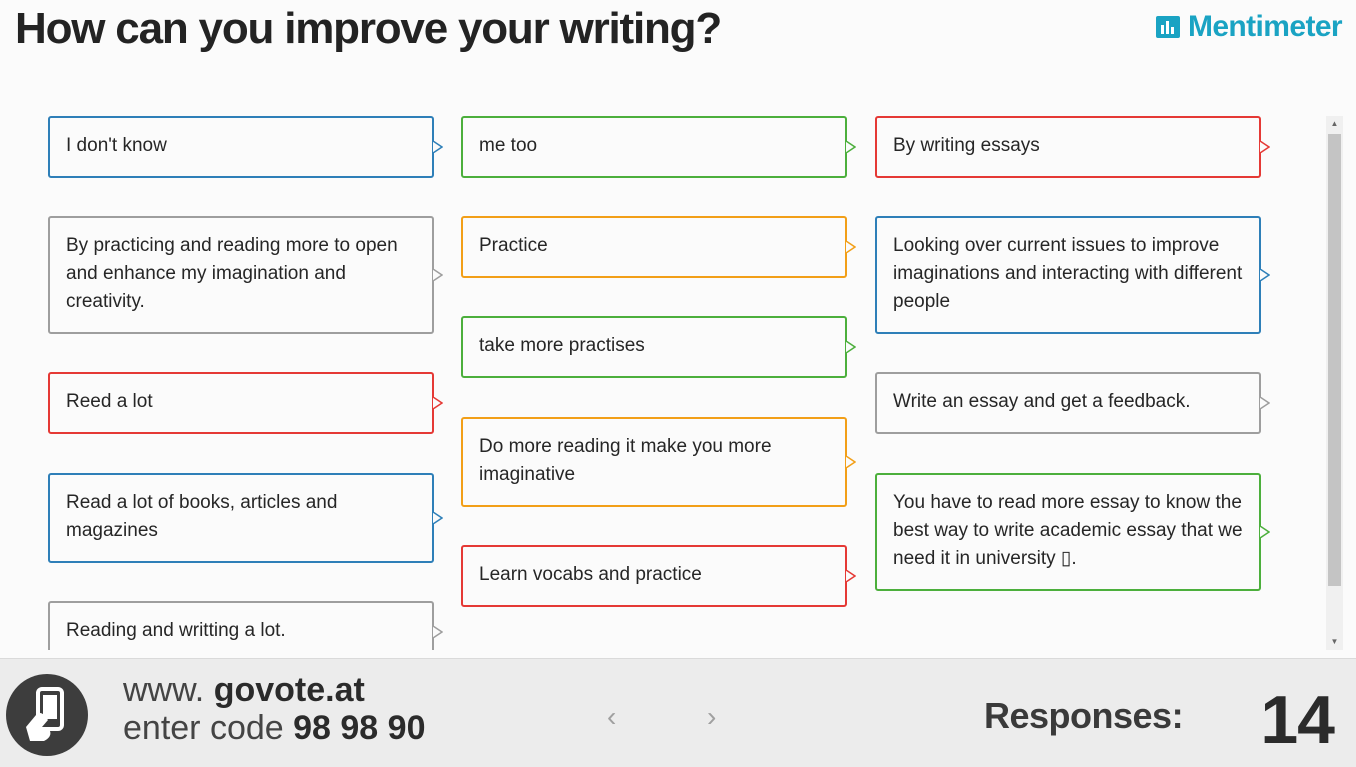 This screenshot has height=767, width=1356. What do you see at coordinates (1297, 720) in the screenshot?
I see `responses-count: 14` at bounding box center [1297, 720].